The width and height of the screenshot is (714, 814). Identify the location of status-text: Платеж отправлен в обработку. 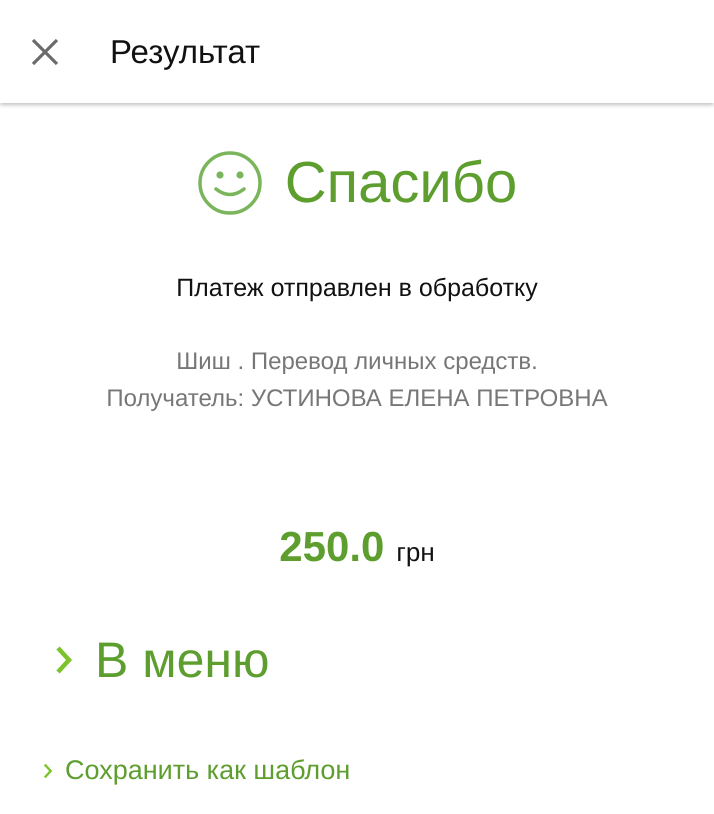
(357, 288).